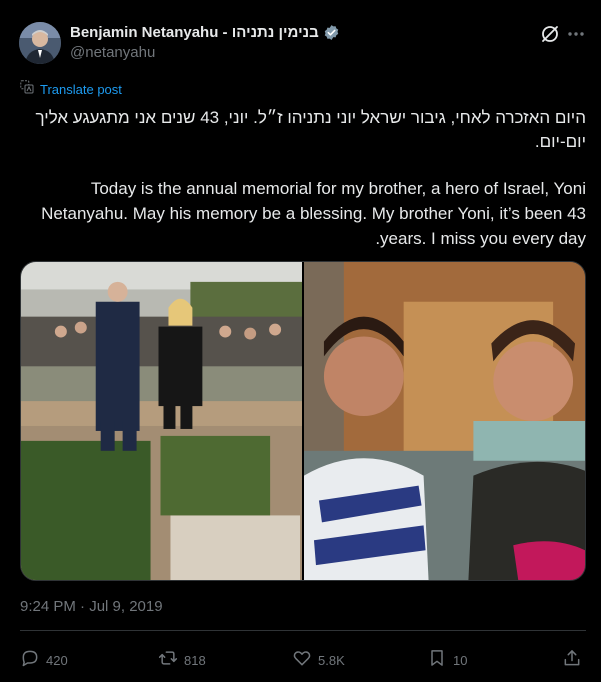  Describe the element at coordinates (194, 32) in the screenshot. I see `author-display-name: Benjamin Netanyahu - בנימין נתניהו` at that location.